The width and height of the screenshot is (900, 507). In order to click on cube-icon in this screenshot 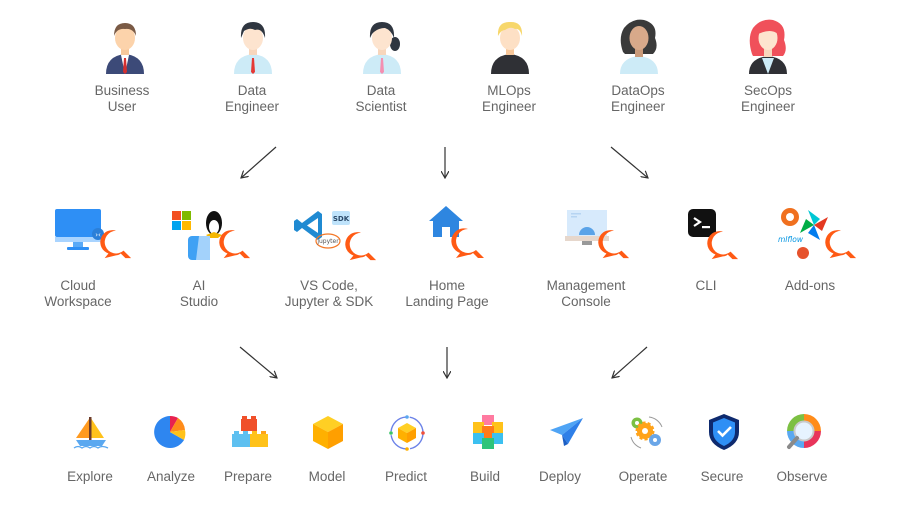, I will do `click(328, 432)`.